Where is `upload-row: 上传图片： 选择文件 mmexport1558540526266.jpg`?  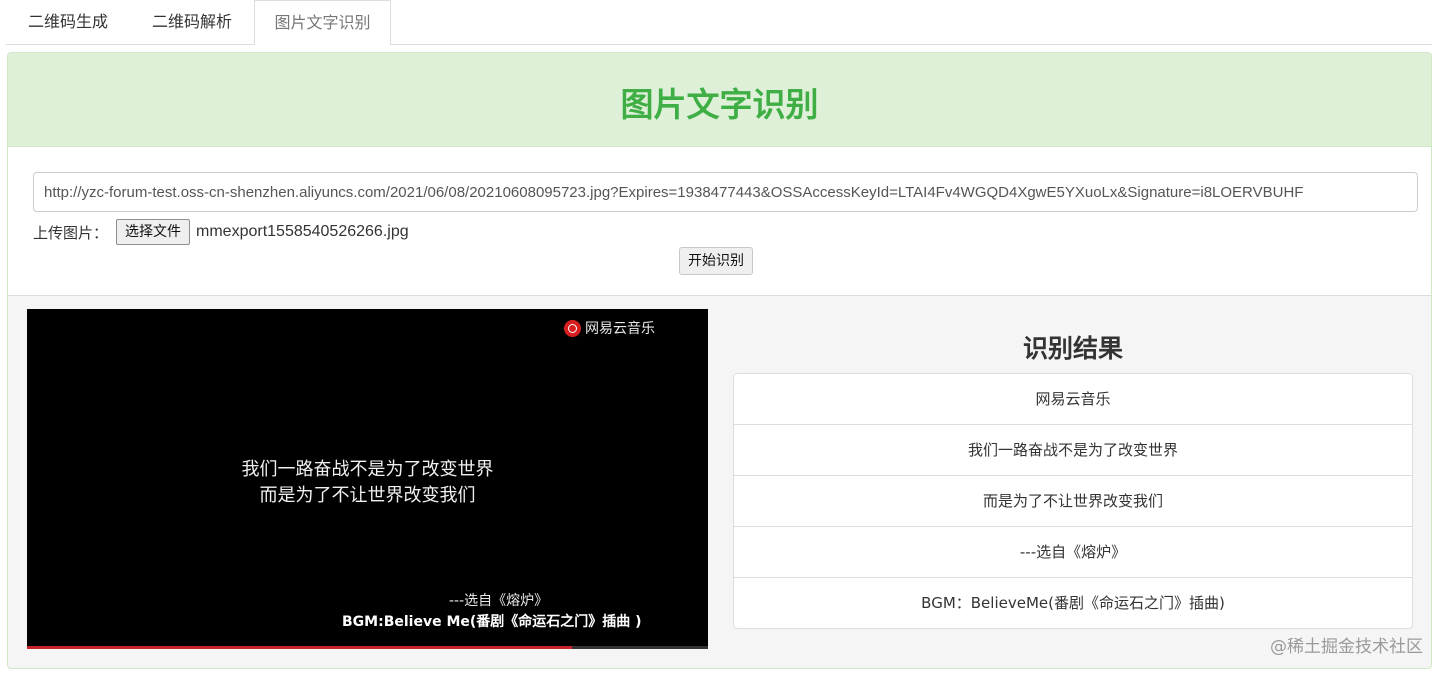 upload-row: 上传图片： 选择文件 mmexport1558540526266.jpg is located at coordinates (221, 232).